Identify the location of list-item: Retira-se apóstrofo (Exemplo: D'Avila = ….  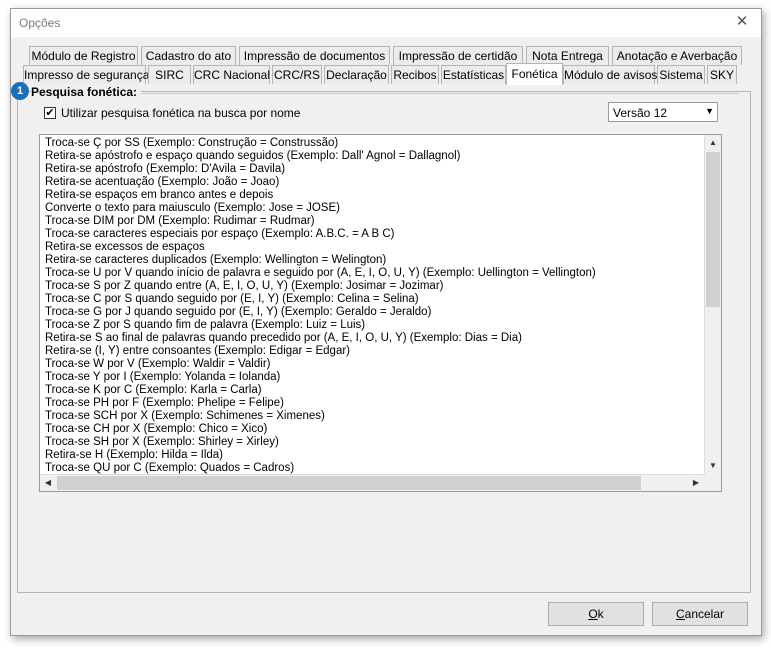
(165, 169).